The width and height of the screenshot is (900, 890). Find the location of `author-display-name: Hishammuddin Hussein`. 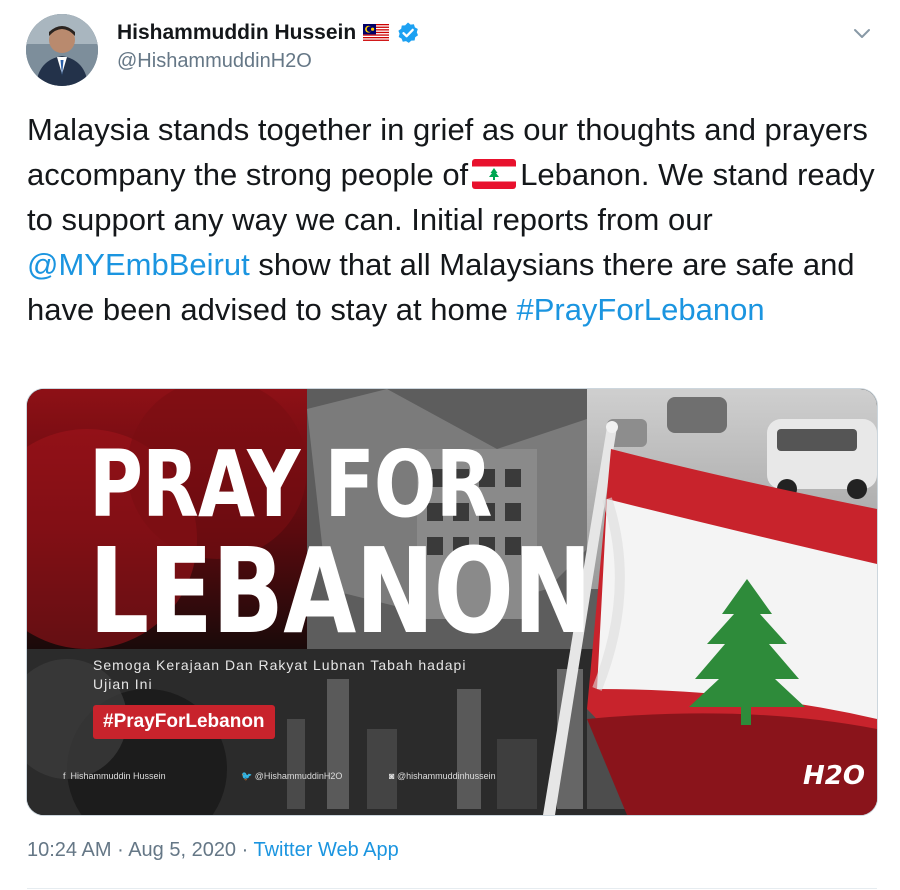

author-display-name: Hishammuddin Hussein is located at coordinates (236, 33).